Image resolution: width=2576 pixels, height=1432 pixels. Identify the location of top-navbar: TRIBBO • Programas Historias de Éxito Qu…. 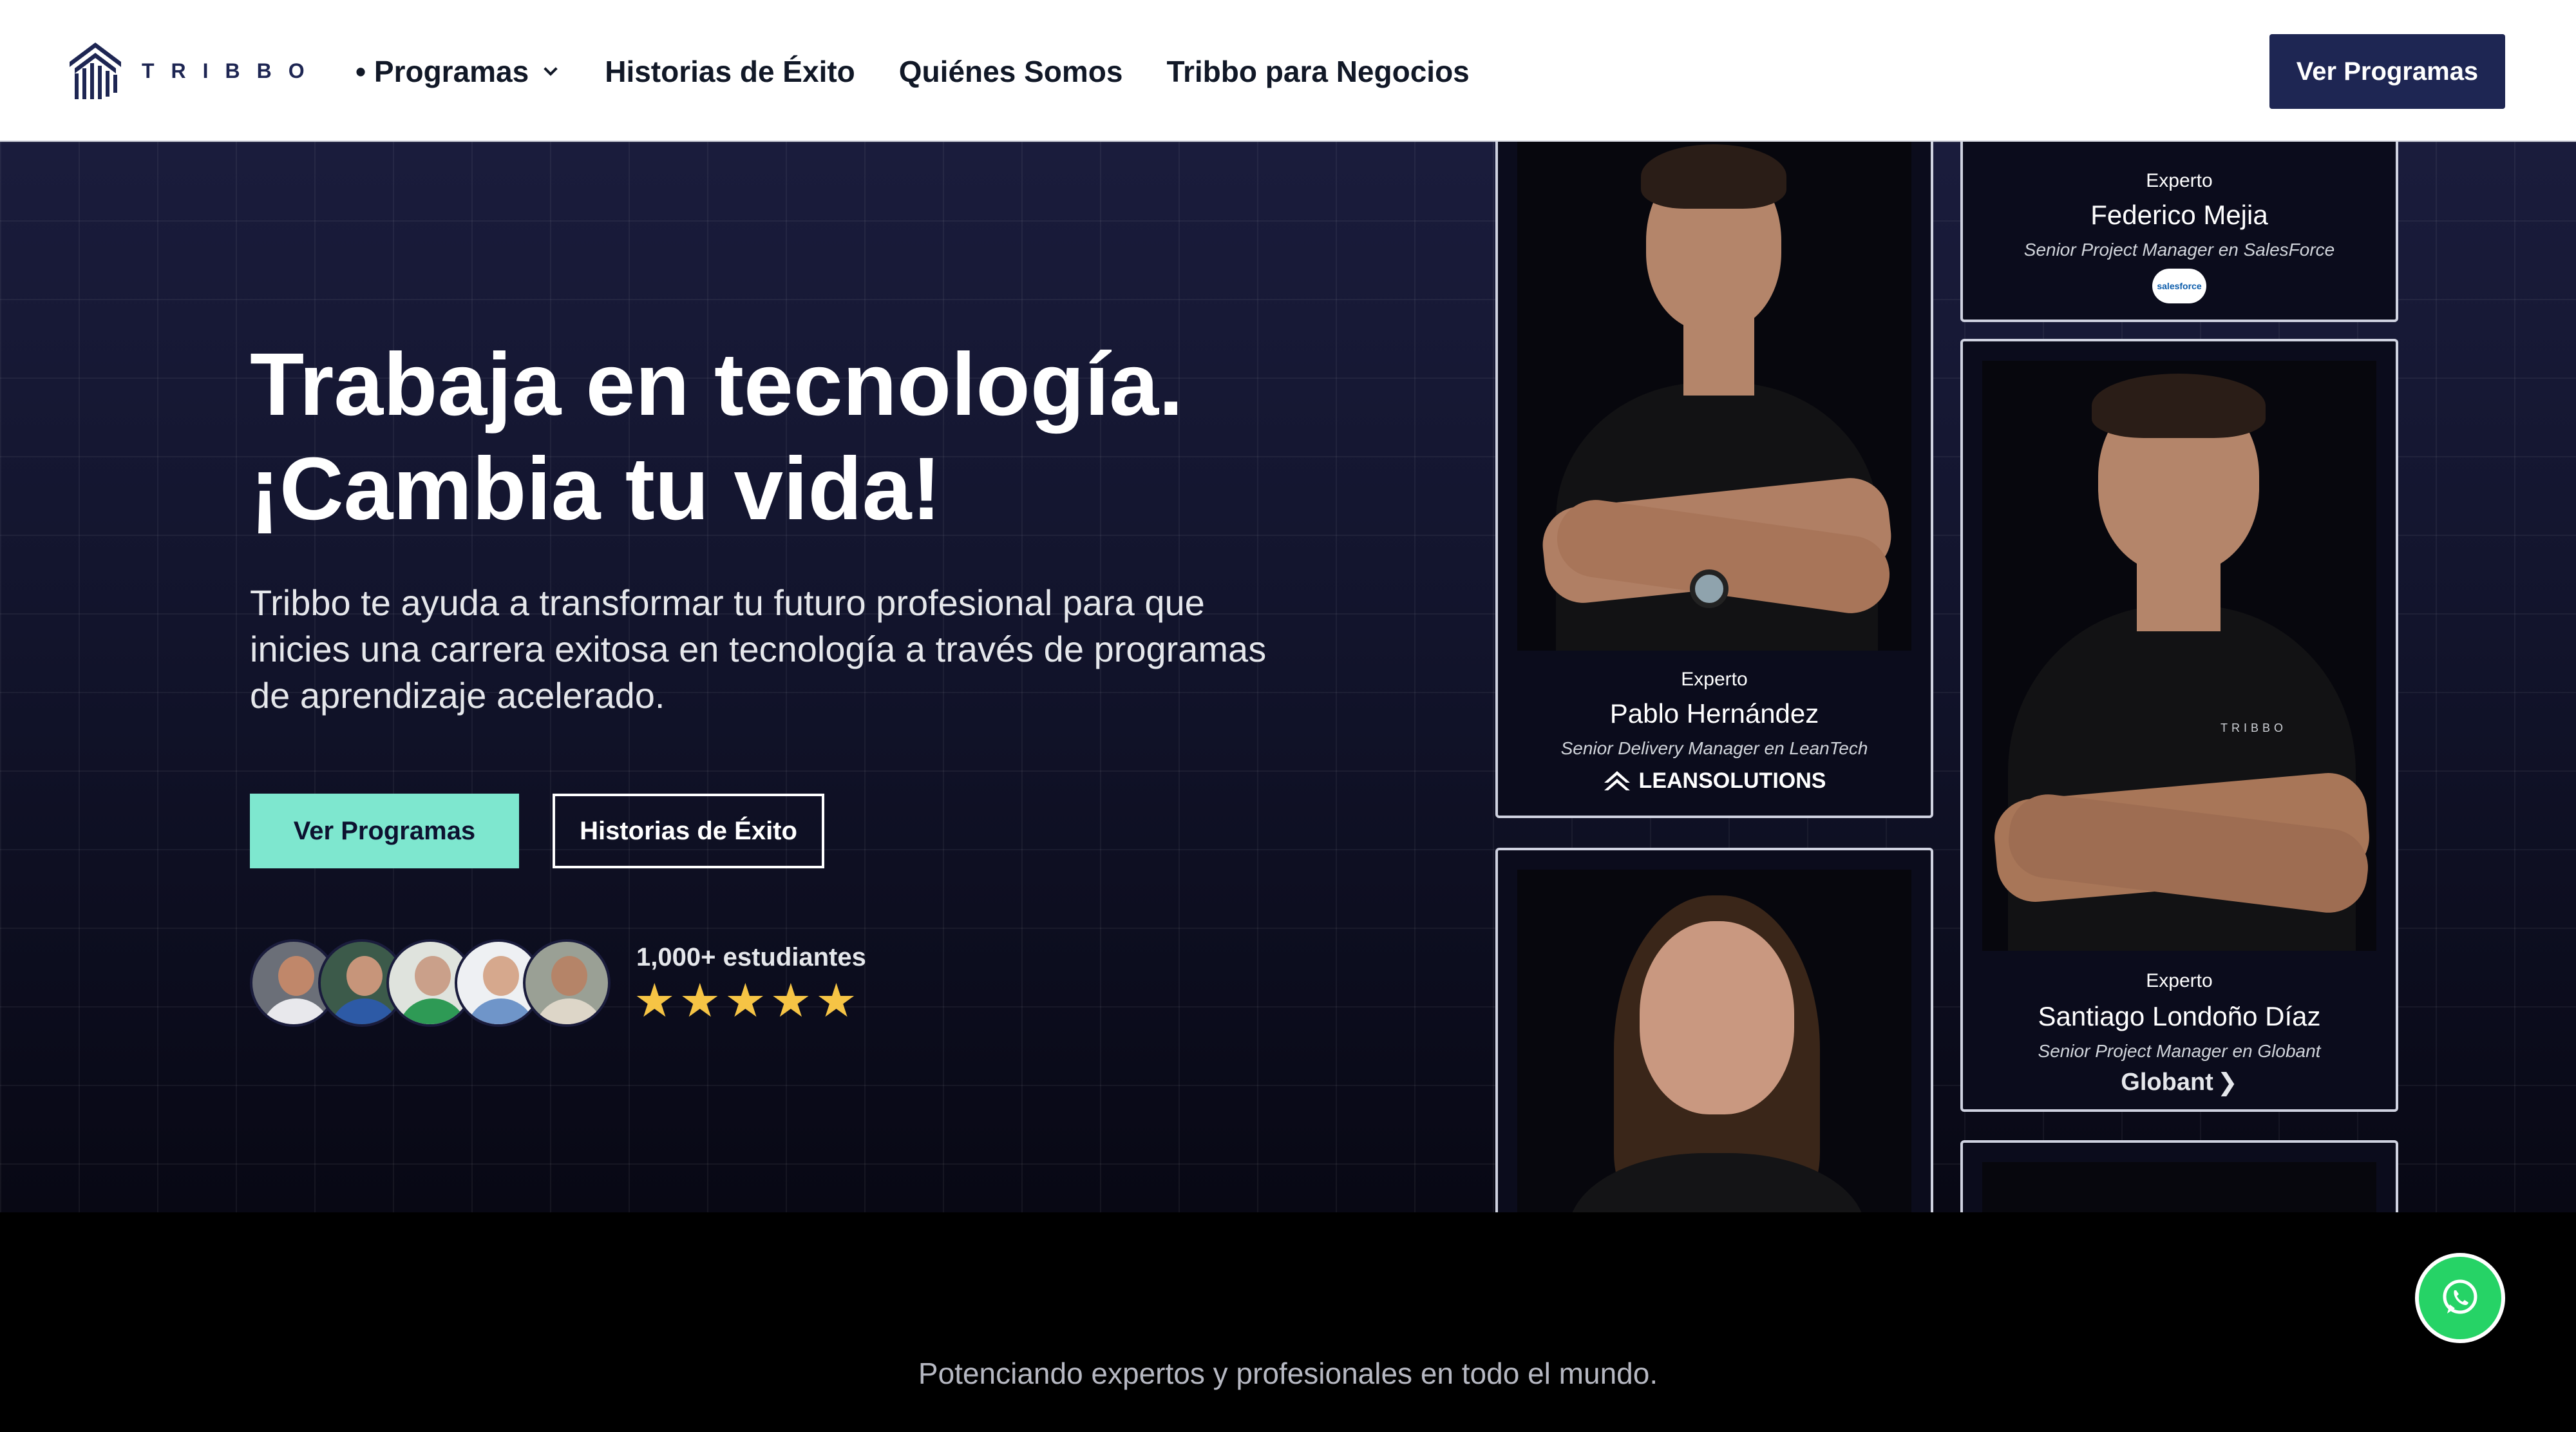
(1288, 71).